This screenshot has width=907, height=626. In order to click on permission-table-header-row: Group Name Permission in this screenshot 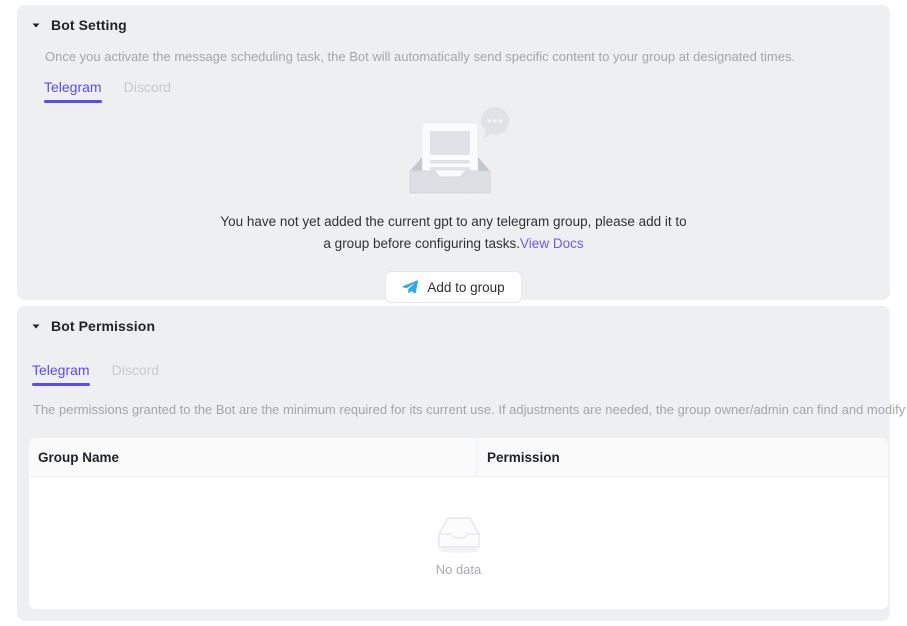, I will do `click(458, 457)`.